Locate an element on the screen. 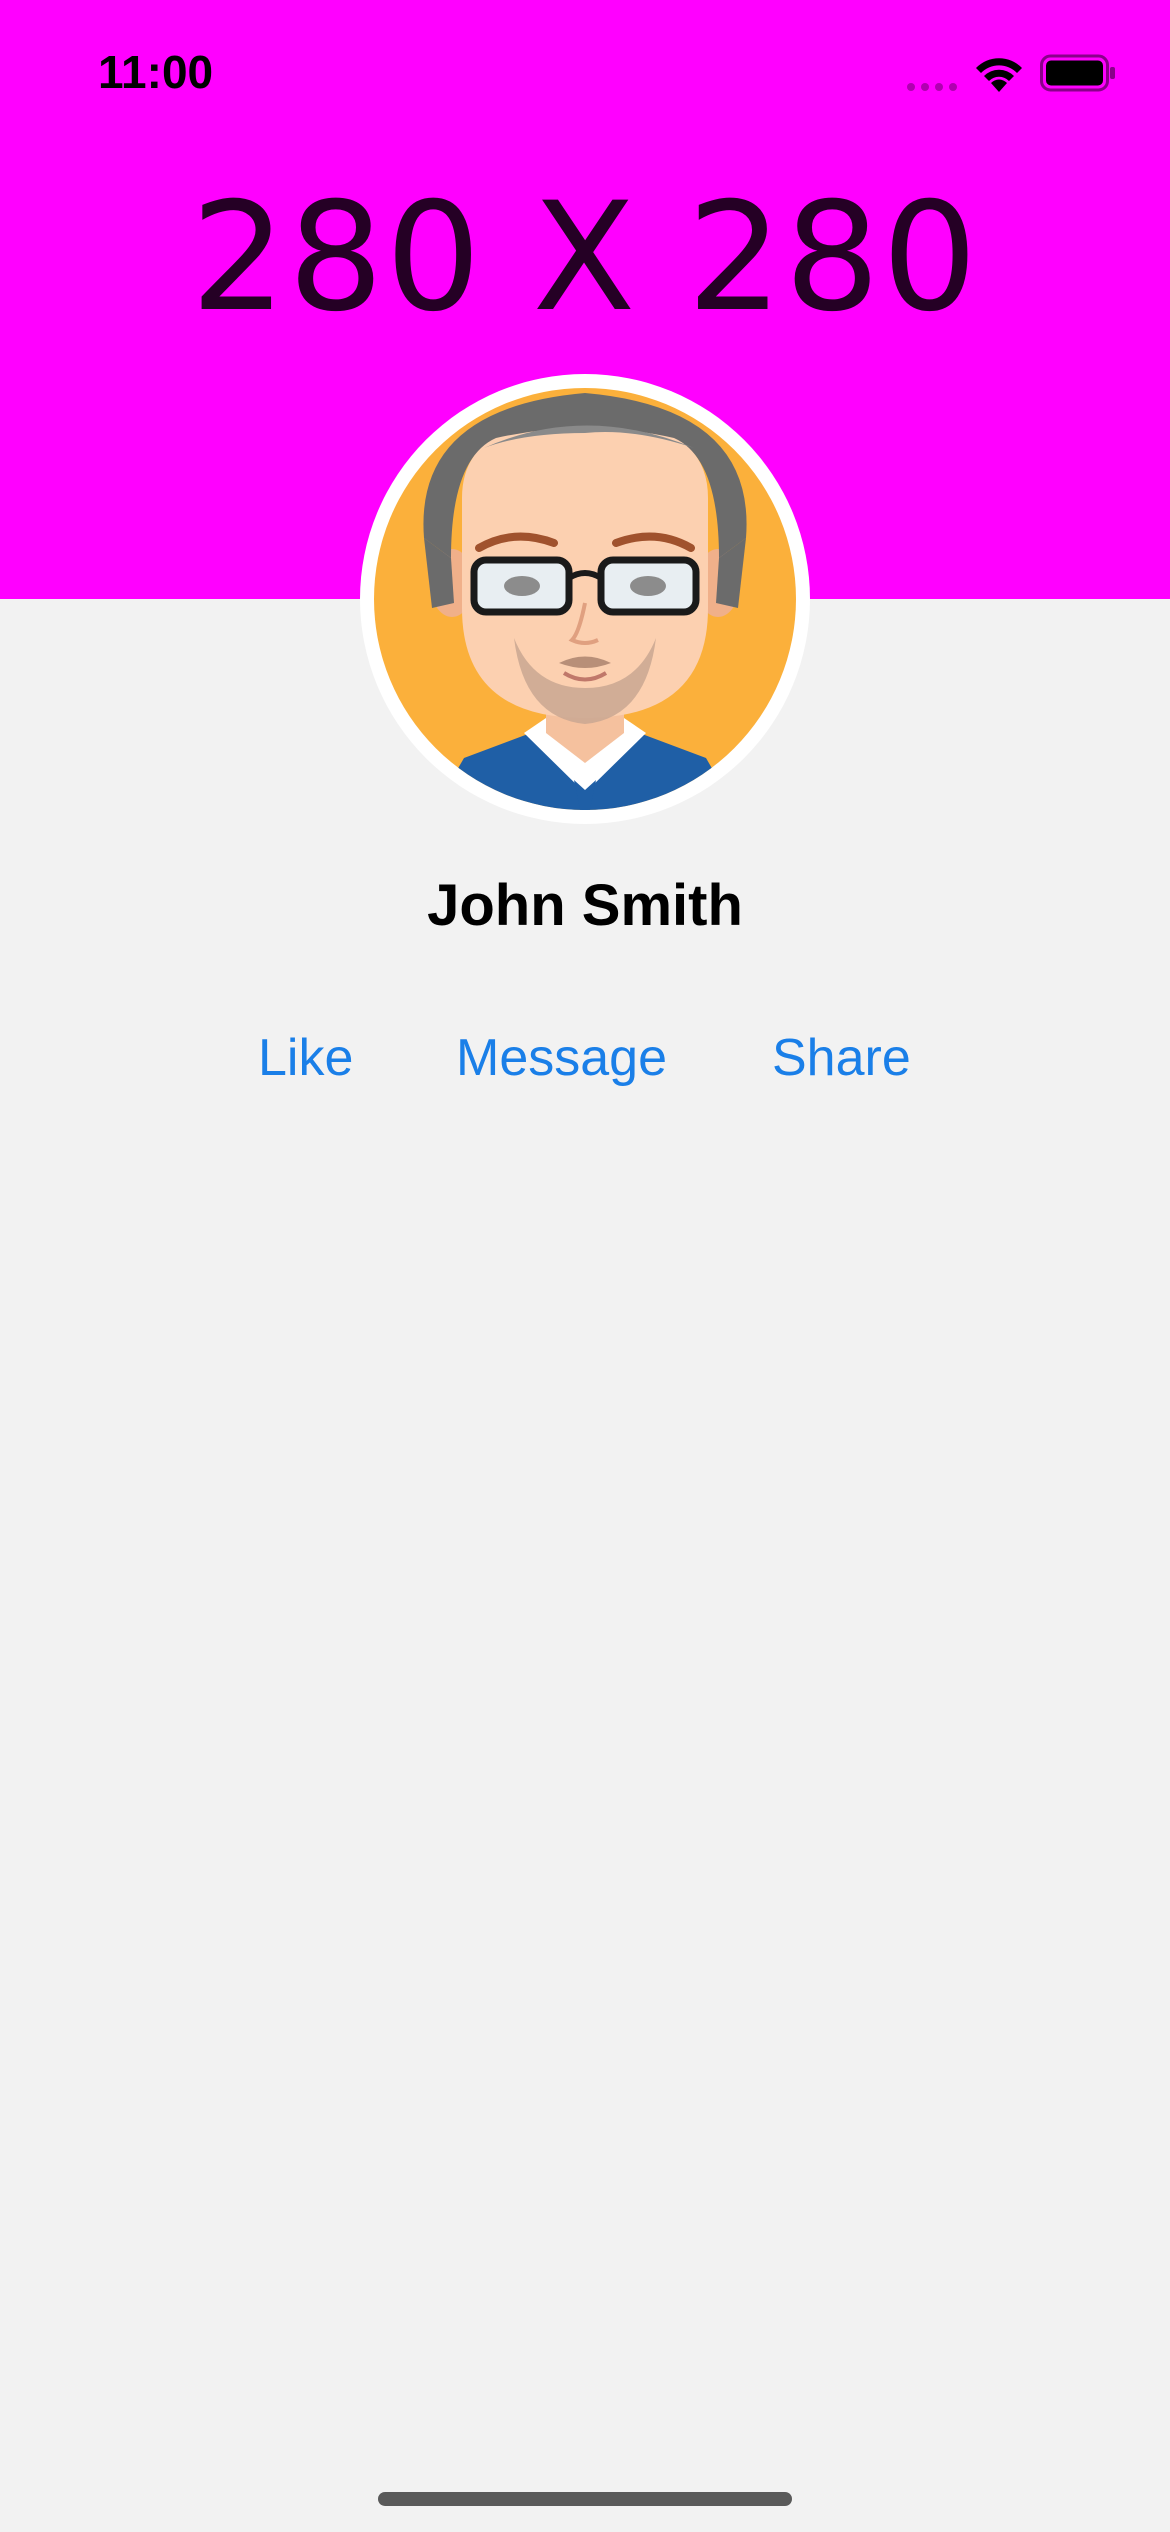 The width and height of the screenshot is (1170, 2532). home-indicator is located at coordinates (585, 2499).